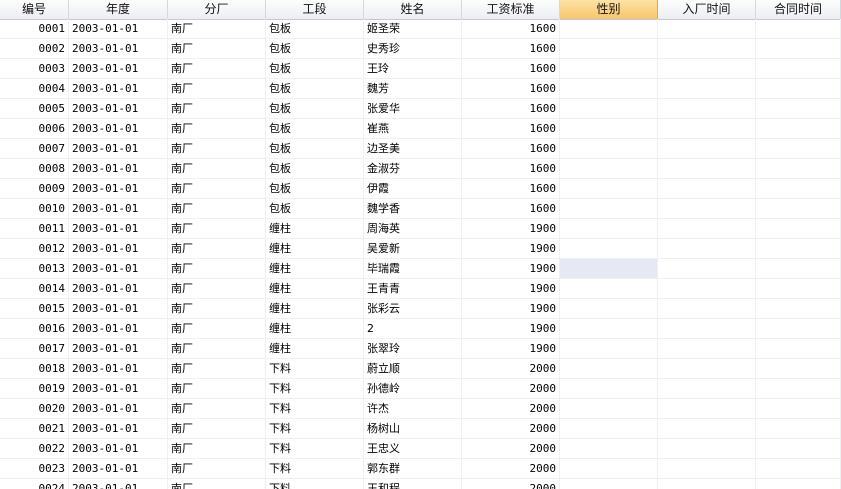 This screenshot has width=841, height=489. Describe the element at coordinates (413, 269) in the screenshot. I see `cell-name: 毕瑞霞` at that location.